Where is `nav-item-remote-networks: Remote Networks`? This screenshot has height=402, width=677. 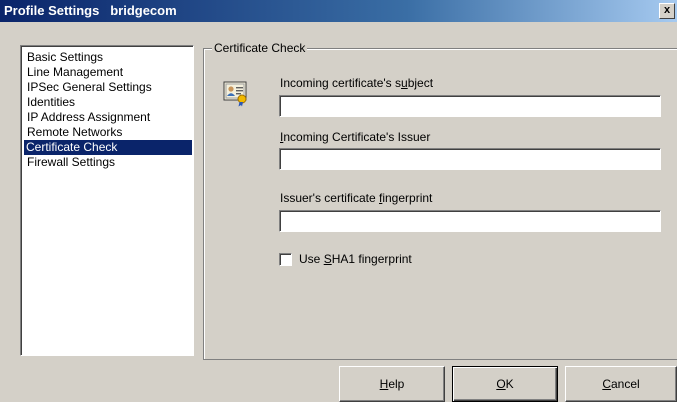
nav-item-remote-networks: Remote Networks is located at coordinates (74, 132).